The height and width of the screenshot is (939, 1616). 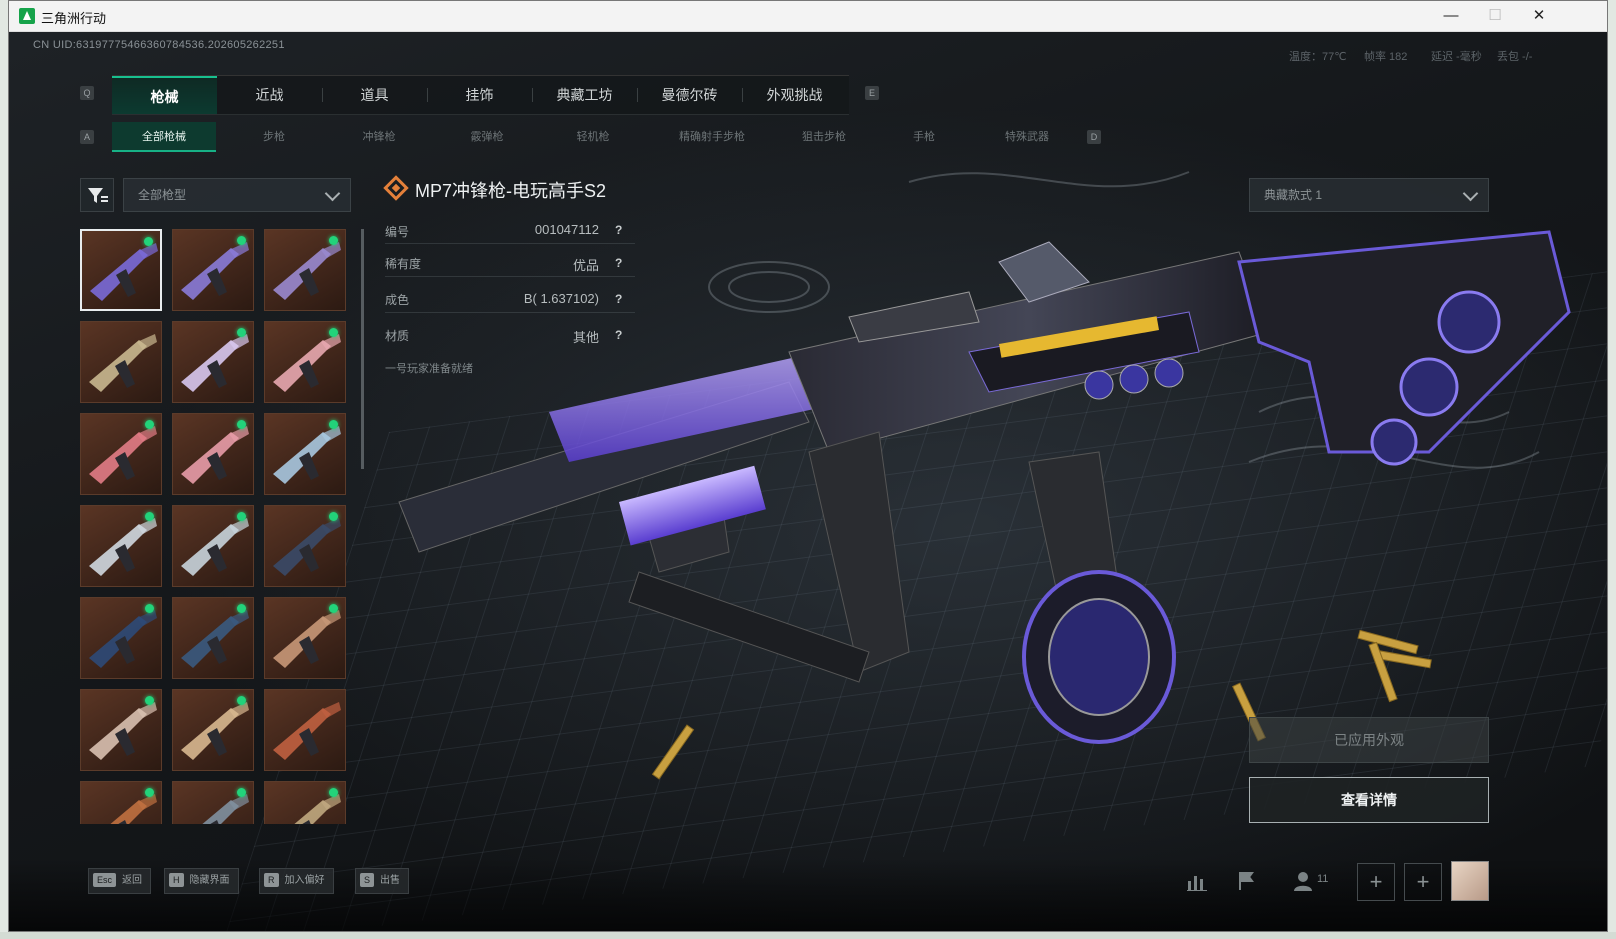 I want to click on taskbar-strip, so click(x=808, y=935).